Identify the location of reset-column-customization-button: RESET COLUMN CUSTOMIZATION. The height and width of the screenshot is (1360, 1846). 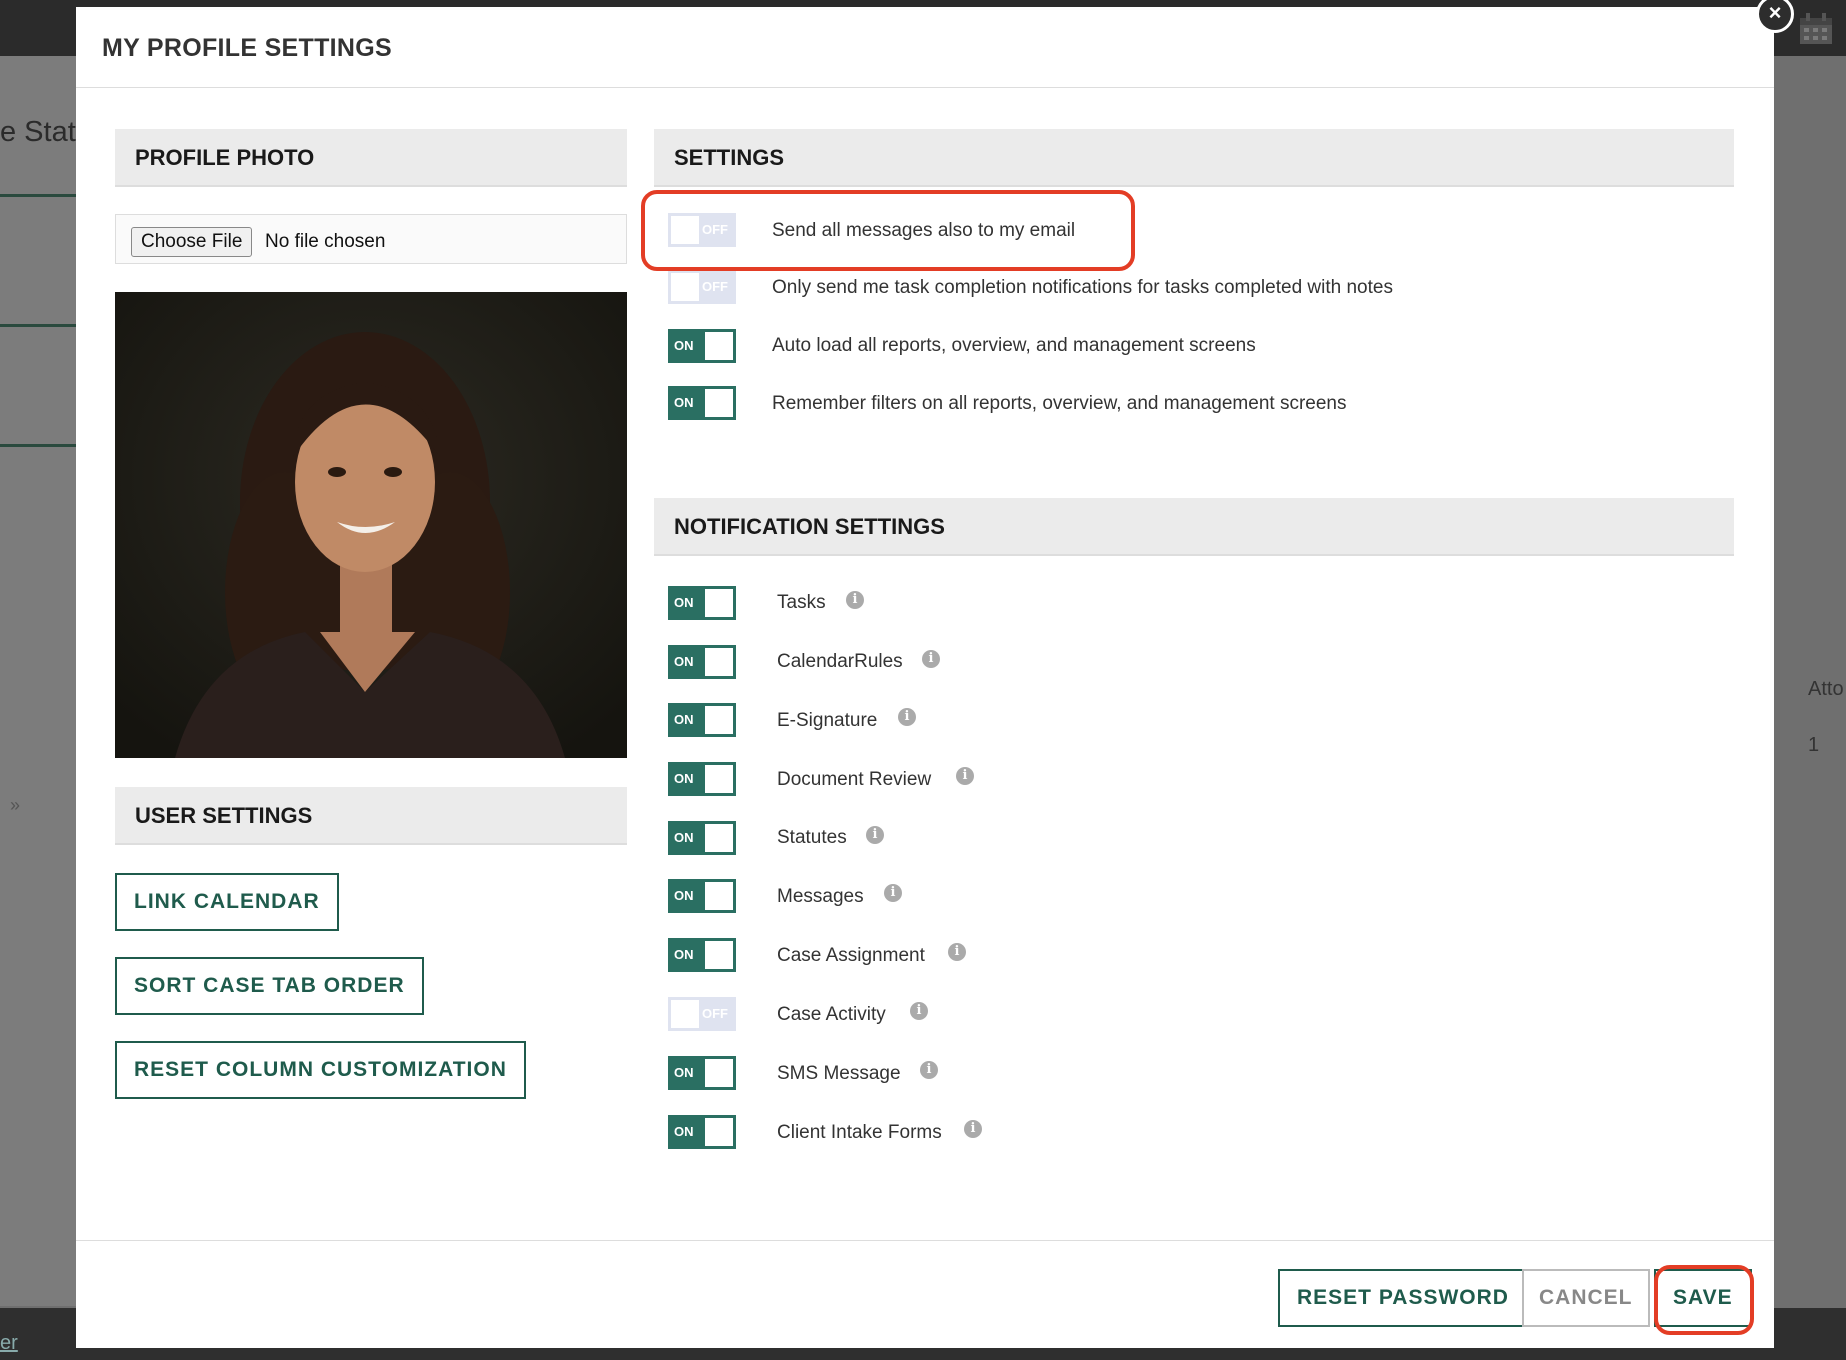
(320, 1070).